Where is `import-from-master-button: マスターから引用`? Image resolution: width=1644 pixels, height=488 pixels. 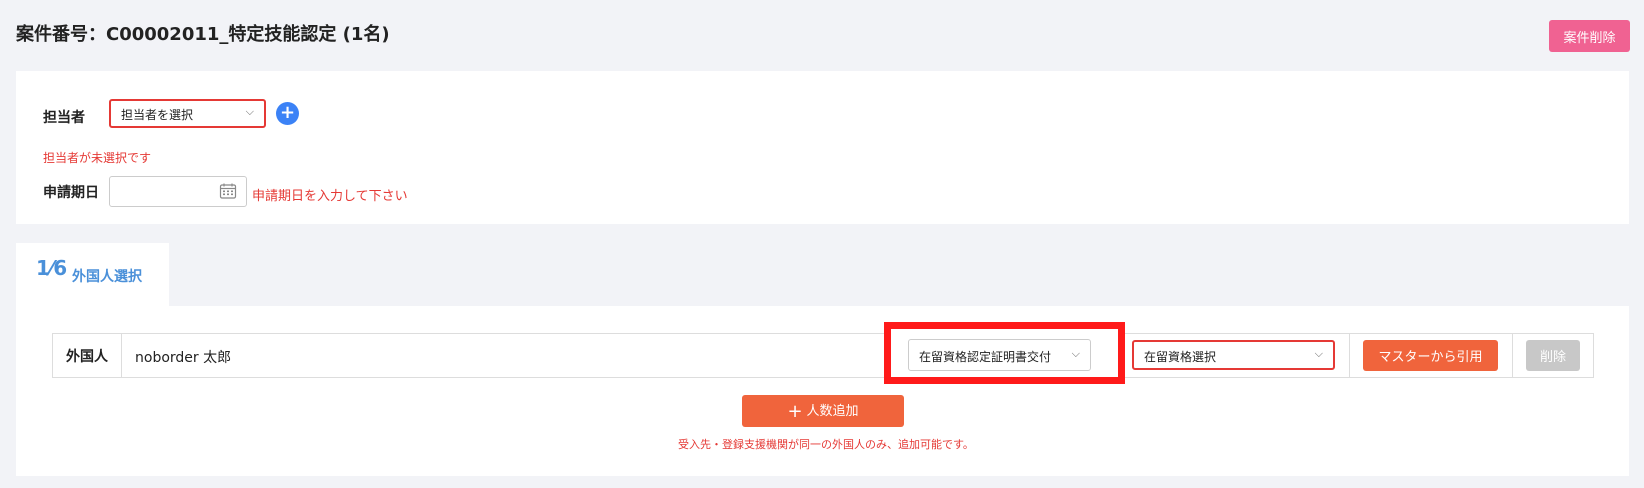
import-from-master-button: マスターから引用 is located at coordinates (1430, 355).